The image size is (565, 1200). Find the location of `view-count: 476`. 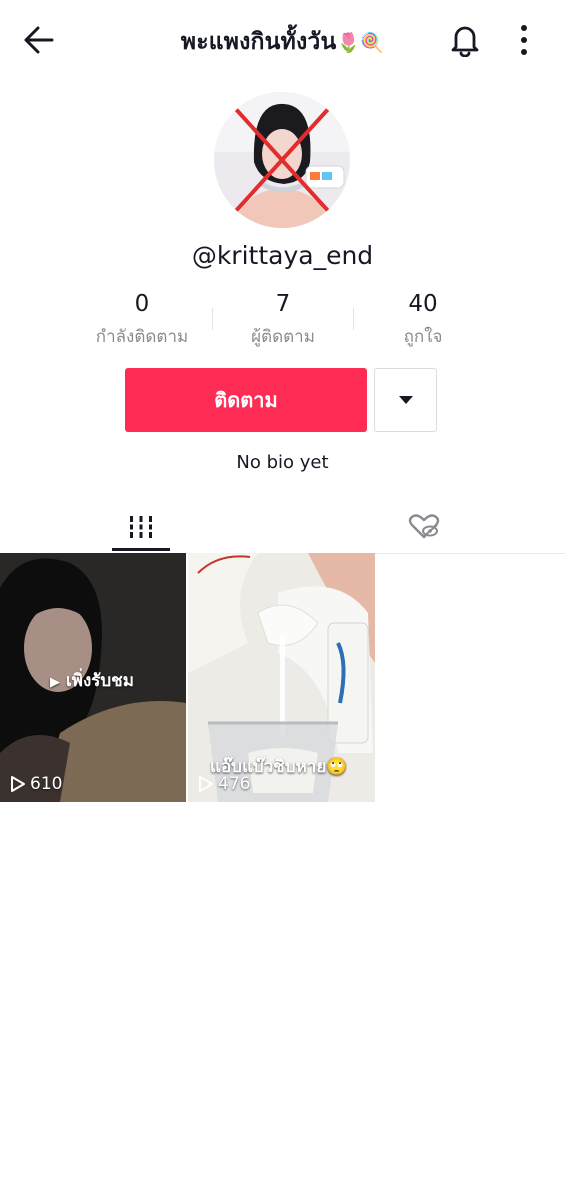

view-count: 476 is located at coordinates (224, 784).